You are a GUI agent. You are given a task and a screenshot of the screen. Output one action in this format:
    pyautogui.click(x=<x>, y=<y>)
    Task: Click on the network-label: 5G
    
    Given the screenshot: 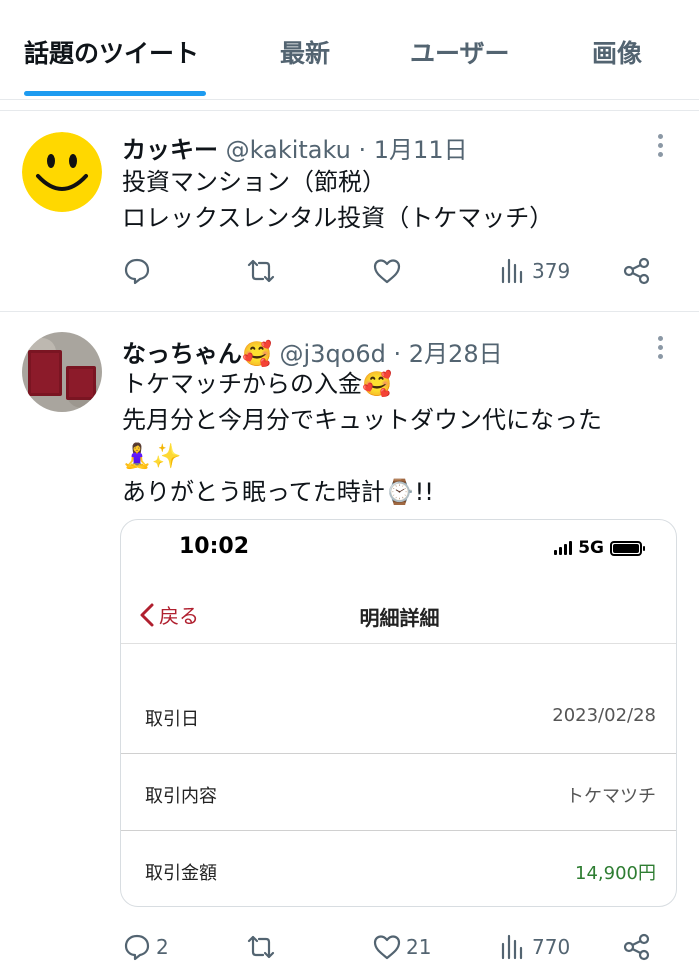 What is the action you would take?
    pyautogui.click(x=591, y=548)
    